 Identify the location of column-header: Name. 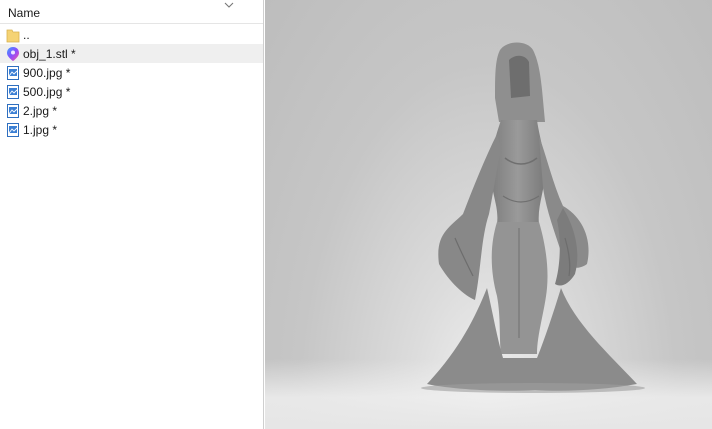
(131, 12).